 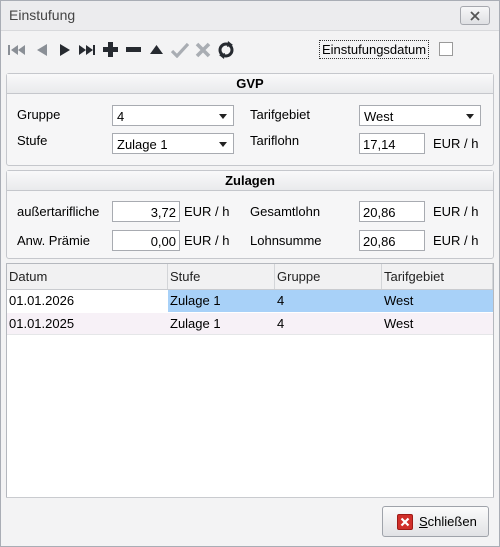 What do you see at coordinates (456, 211) in the screenshot?
I see `gesamtlohn-unit: EUR / h` at bounding box center [456, 211].